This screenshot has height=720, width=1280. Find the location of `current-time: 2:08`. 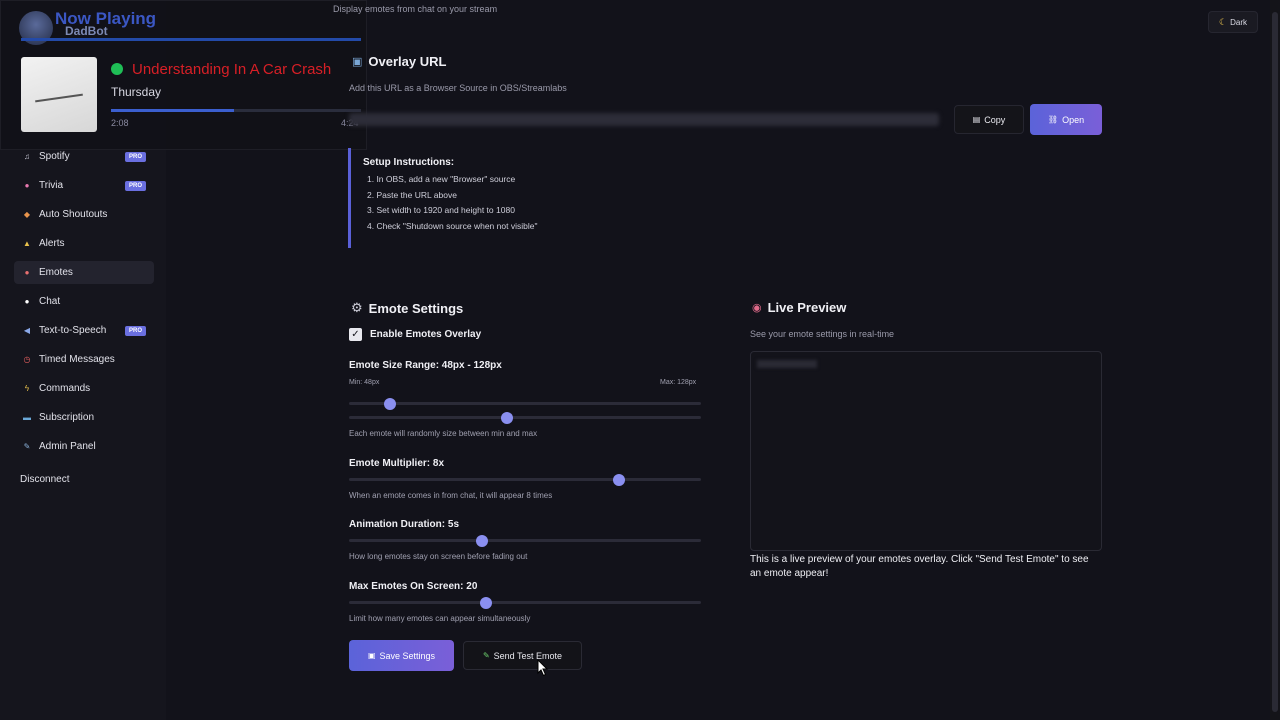

current-time: 2:08 is located at coordinates (120, 123).